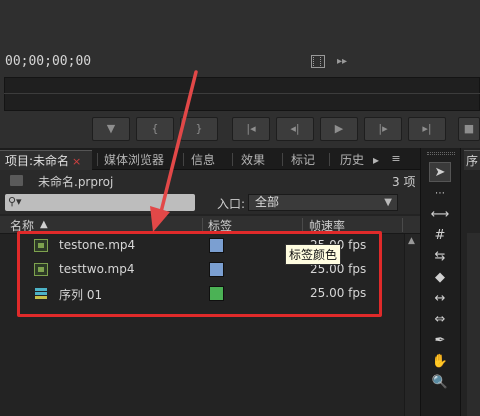 This screenshot has width=480, height=416. I want to click on timecode-display: 00;00;00;00, so click(48, 61).